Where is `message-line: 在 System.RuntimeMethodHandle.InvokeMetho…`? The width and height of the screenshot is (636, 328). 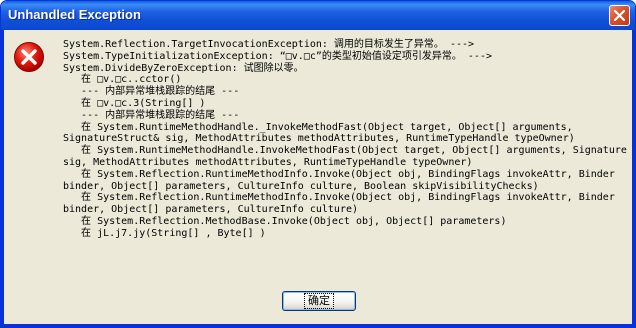 message-line: 在 System.RuntimeMethodHandle.InvokeMetho… is located at coordinates (345, 151).